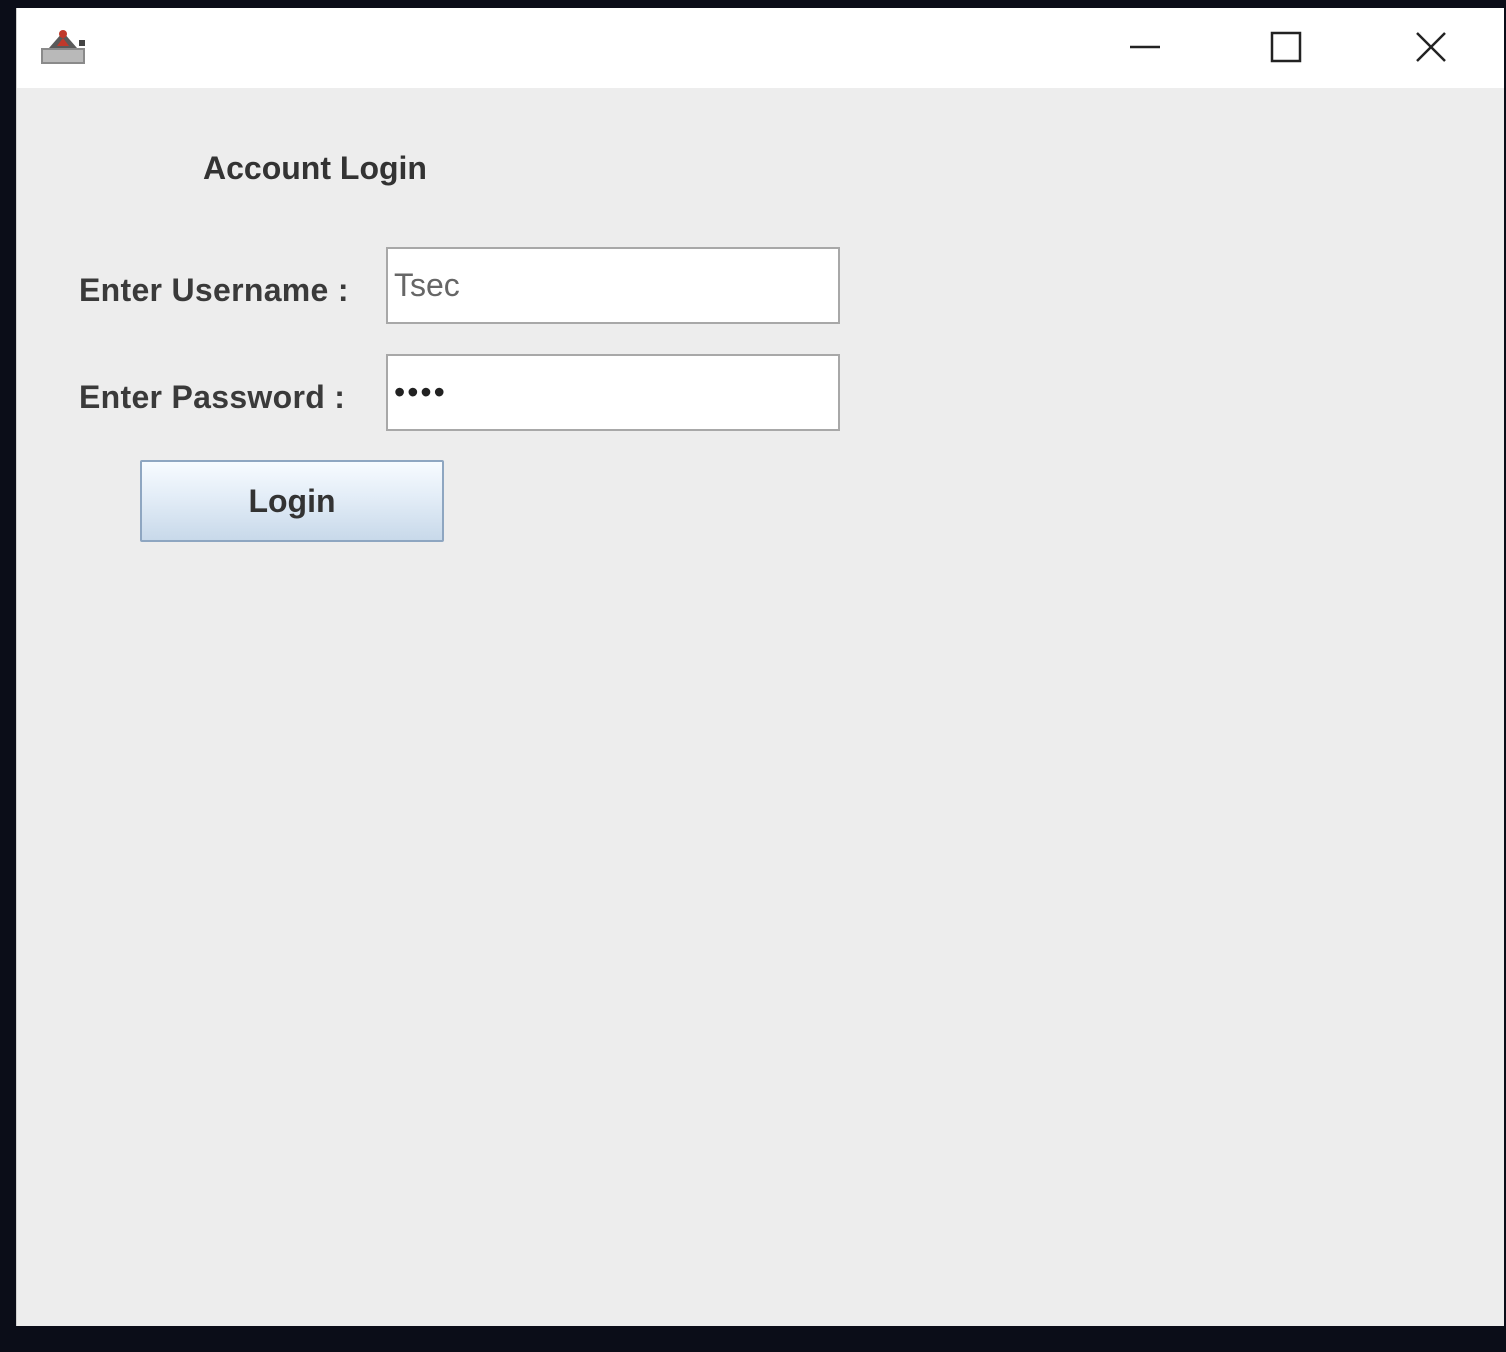 This screenshot has width=1506, height=1352. What do you see at coordinates (613, 392) in the screenshot?
I see `password-input` at bounding box center [613, 392].